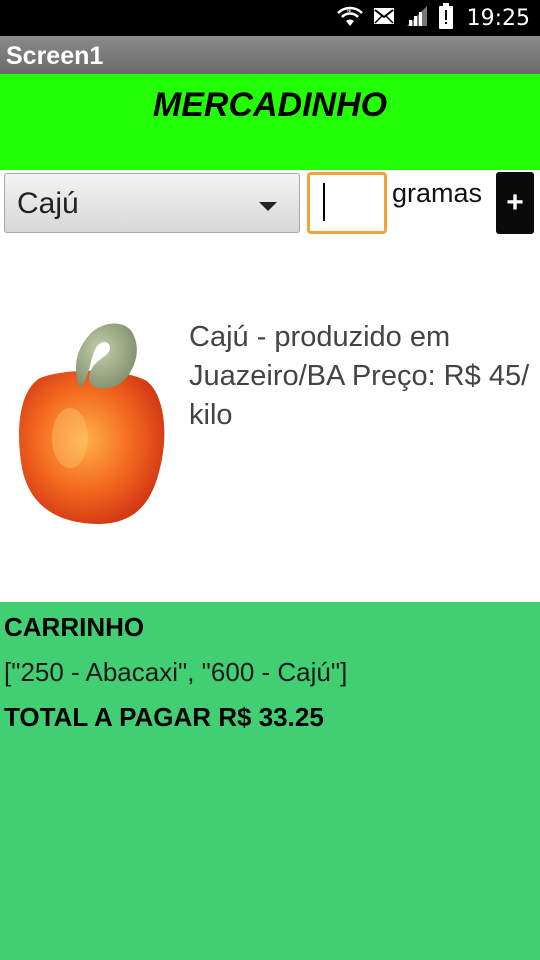 The image size is (540, 960). What do you see at coordinates (347, 203) in the screenshot?
I see `quantity-input` at bounding box center [347, 203].